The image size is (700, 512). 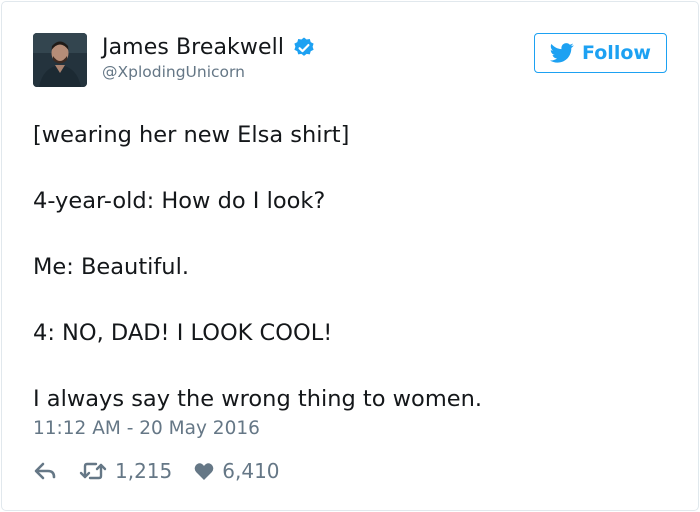 What do you see at coordinates (93, 471) in the screenshot?
I see `retweet-icon` at bounding box center [93, 471].